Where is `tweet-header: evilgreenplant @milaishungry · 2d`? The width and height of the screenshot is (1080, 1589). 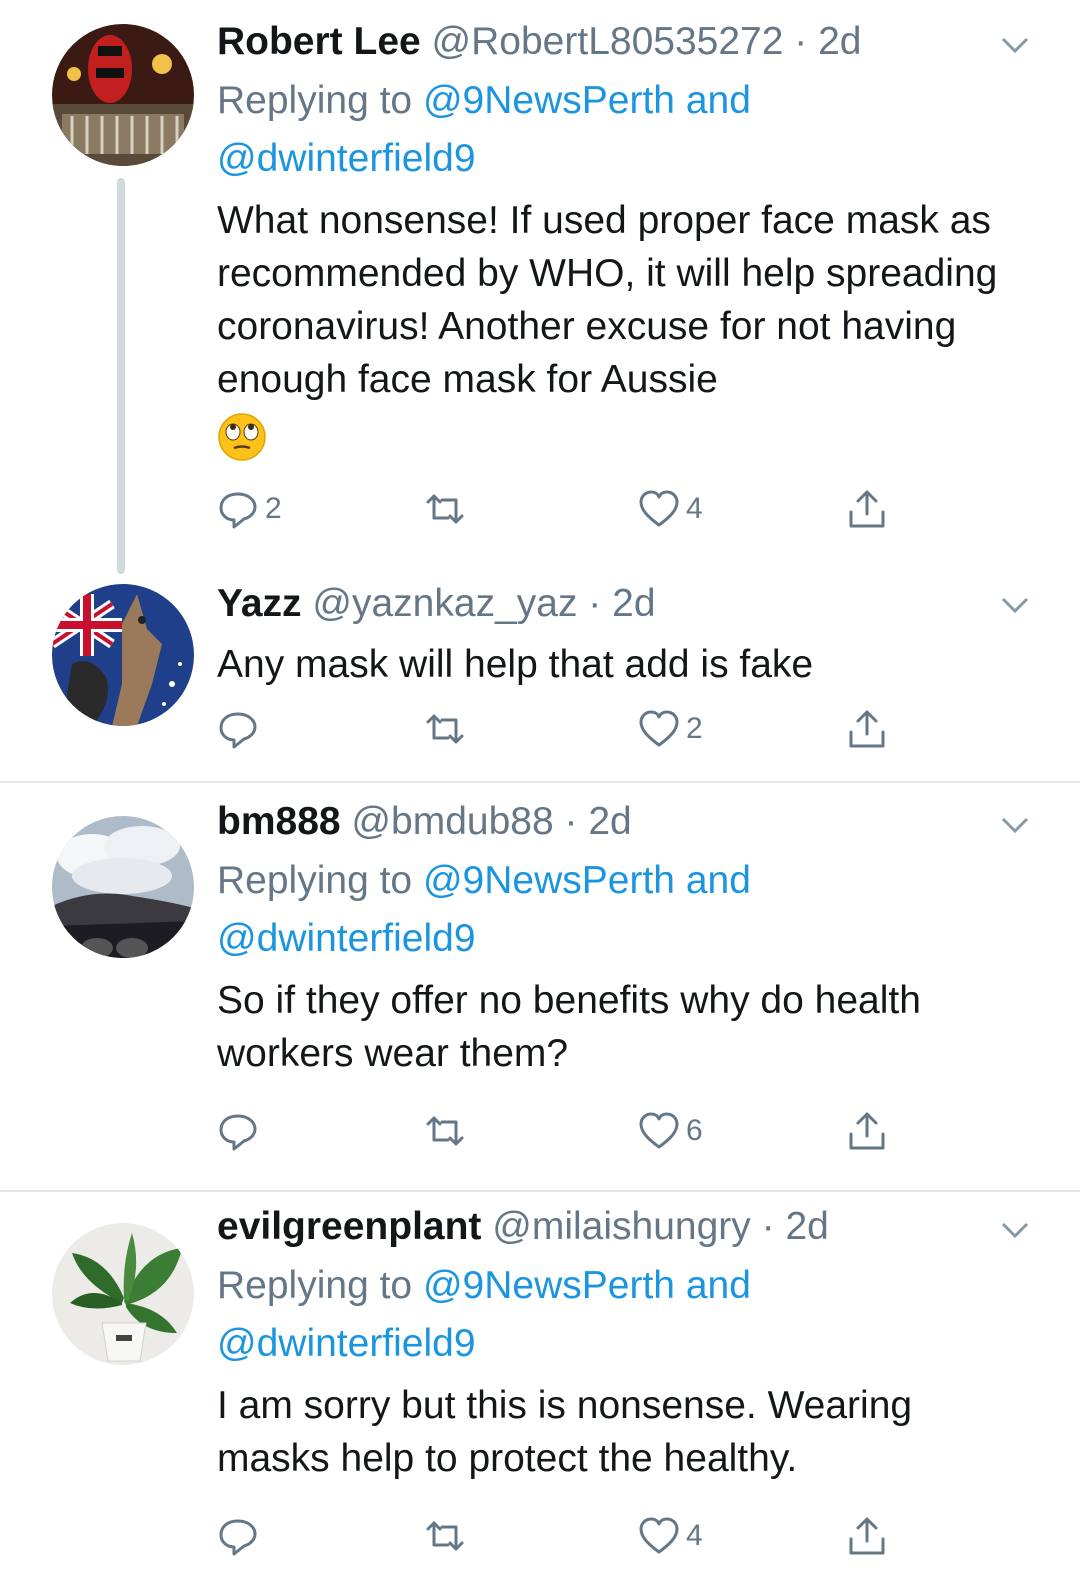
tweet-header: evilgreenplant @milaishungry · 2d is located at coordinates (617, 1227).